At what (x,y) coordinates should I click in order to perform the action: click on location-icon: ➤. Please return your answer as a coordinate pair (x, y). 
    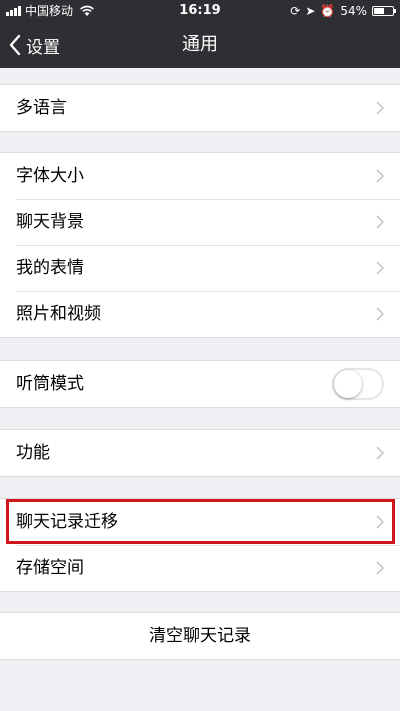
    Looking at the image, I should click on (310, 11).